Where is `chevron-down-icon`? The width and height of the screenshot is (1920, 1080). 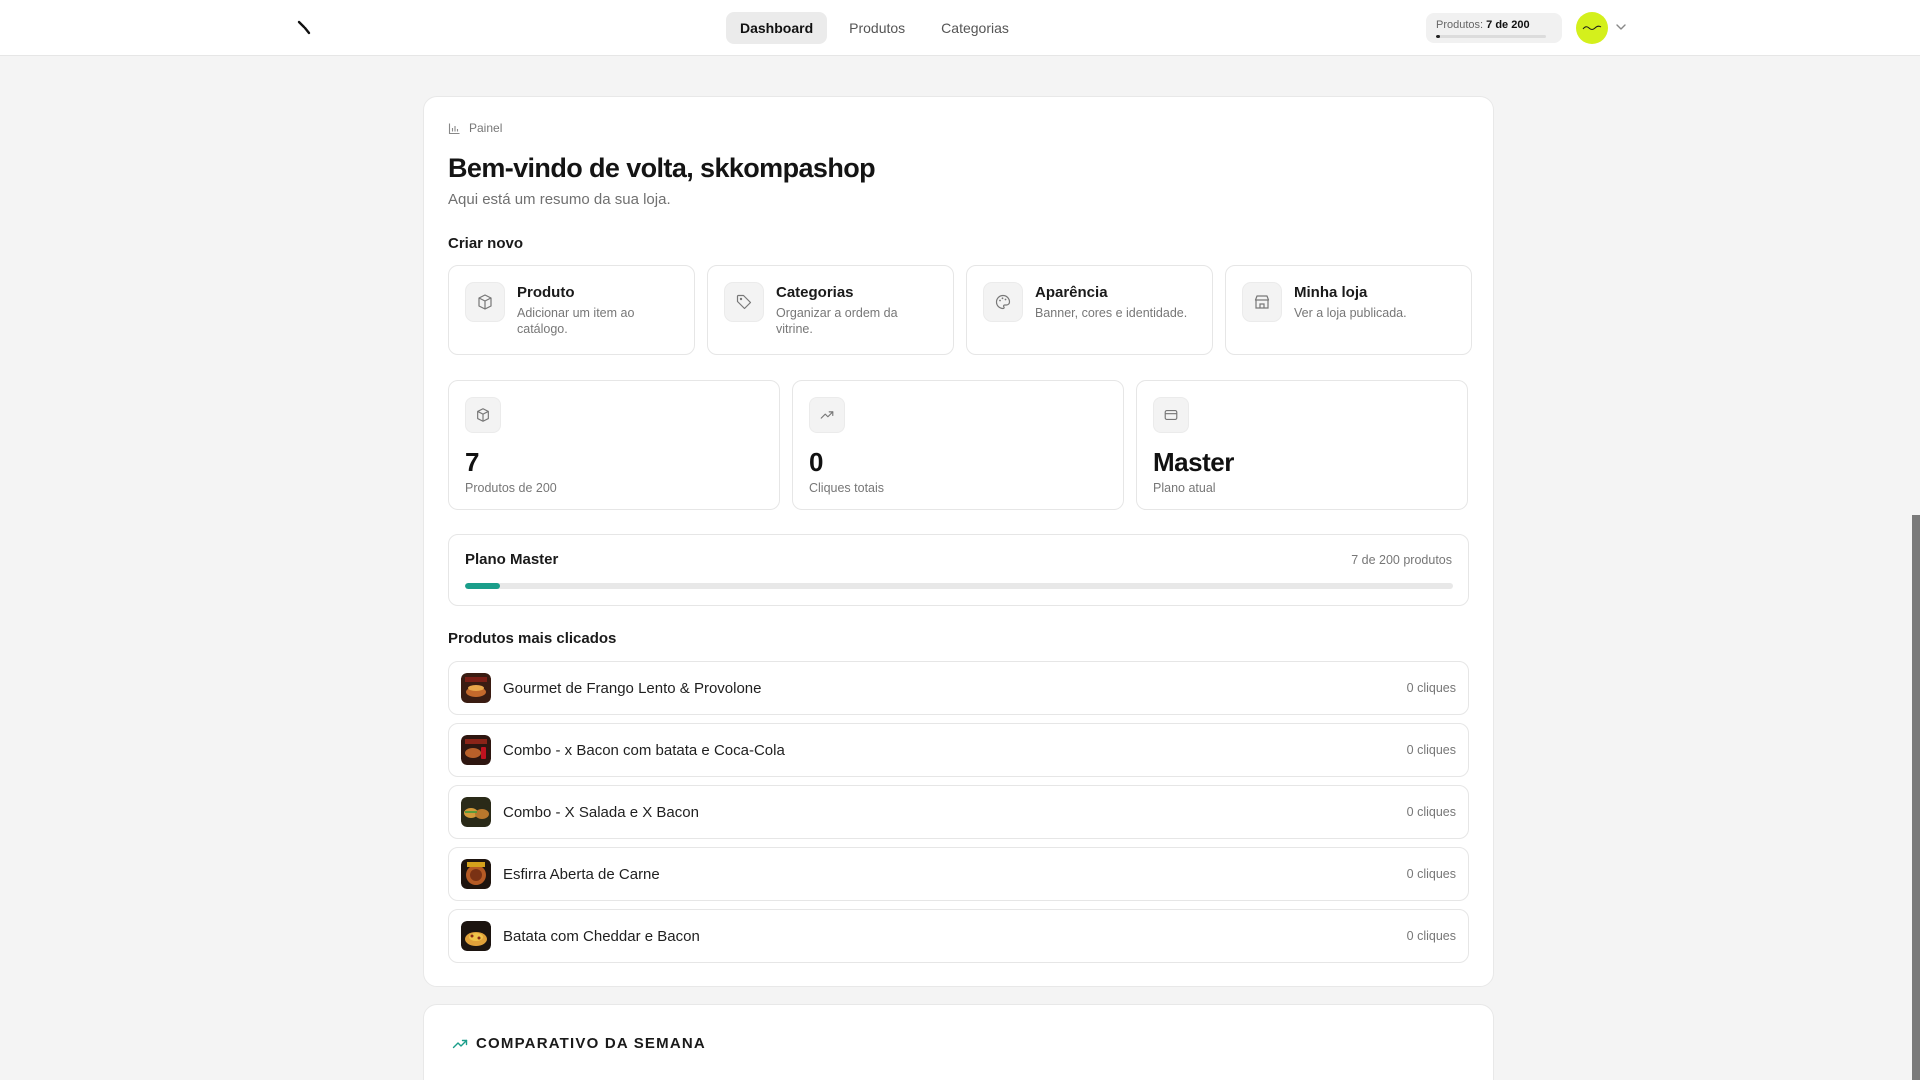
chevron-down-icon is located at coordinates (1621, 27).